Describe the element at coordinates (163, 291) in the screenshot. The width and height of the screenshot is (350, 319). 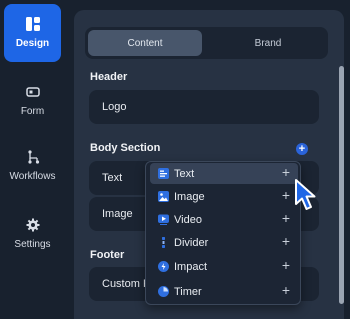
I see `timer-icon` at that location.